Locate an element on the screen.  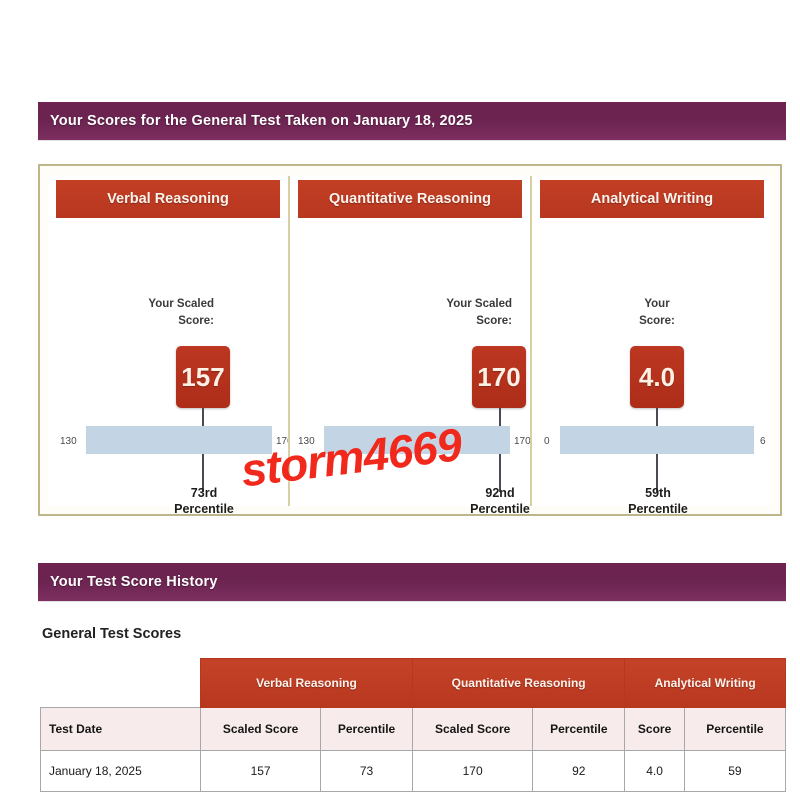
table-col-analytical-percentile: Percentile is located at coordinates (735, 729).